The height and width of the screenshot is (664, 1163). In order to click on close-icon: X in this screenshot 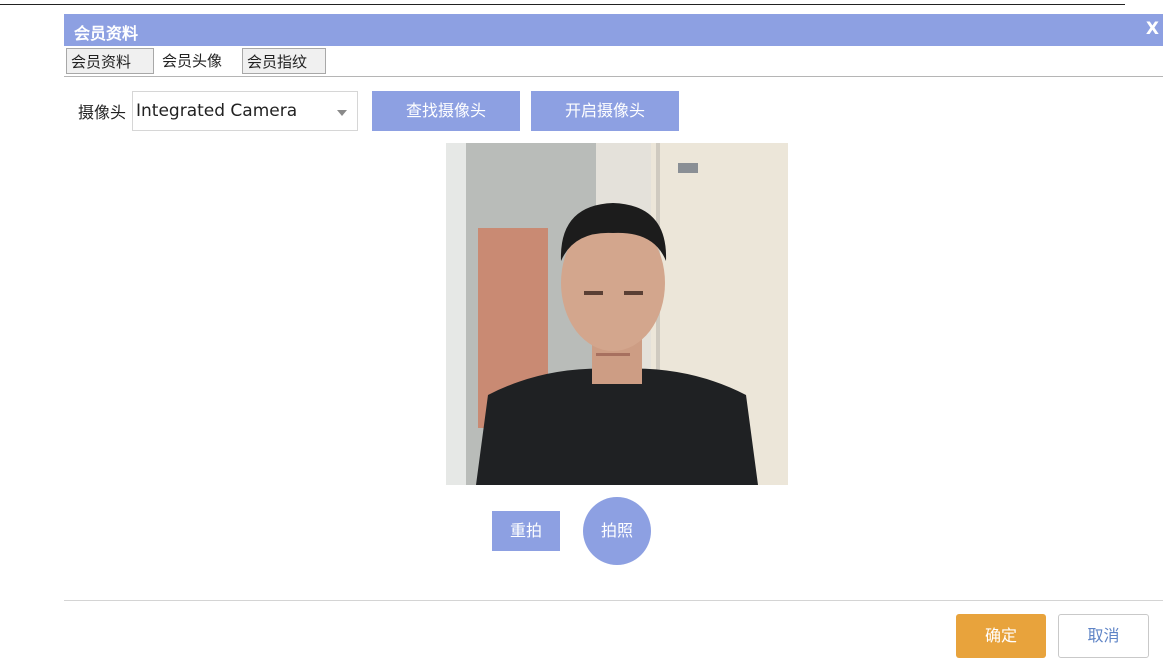, I will do `click(1152, 29)`.